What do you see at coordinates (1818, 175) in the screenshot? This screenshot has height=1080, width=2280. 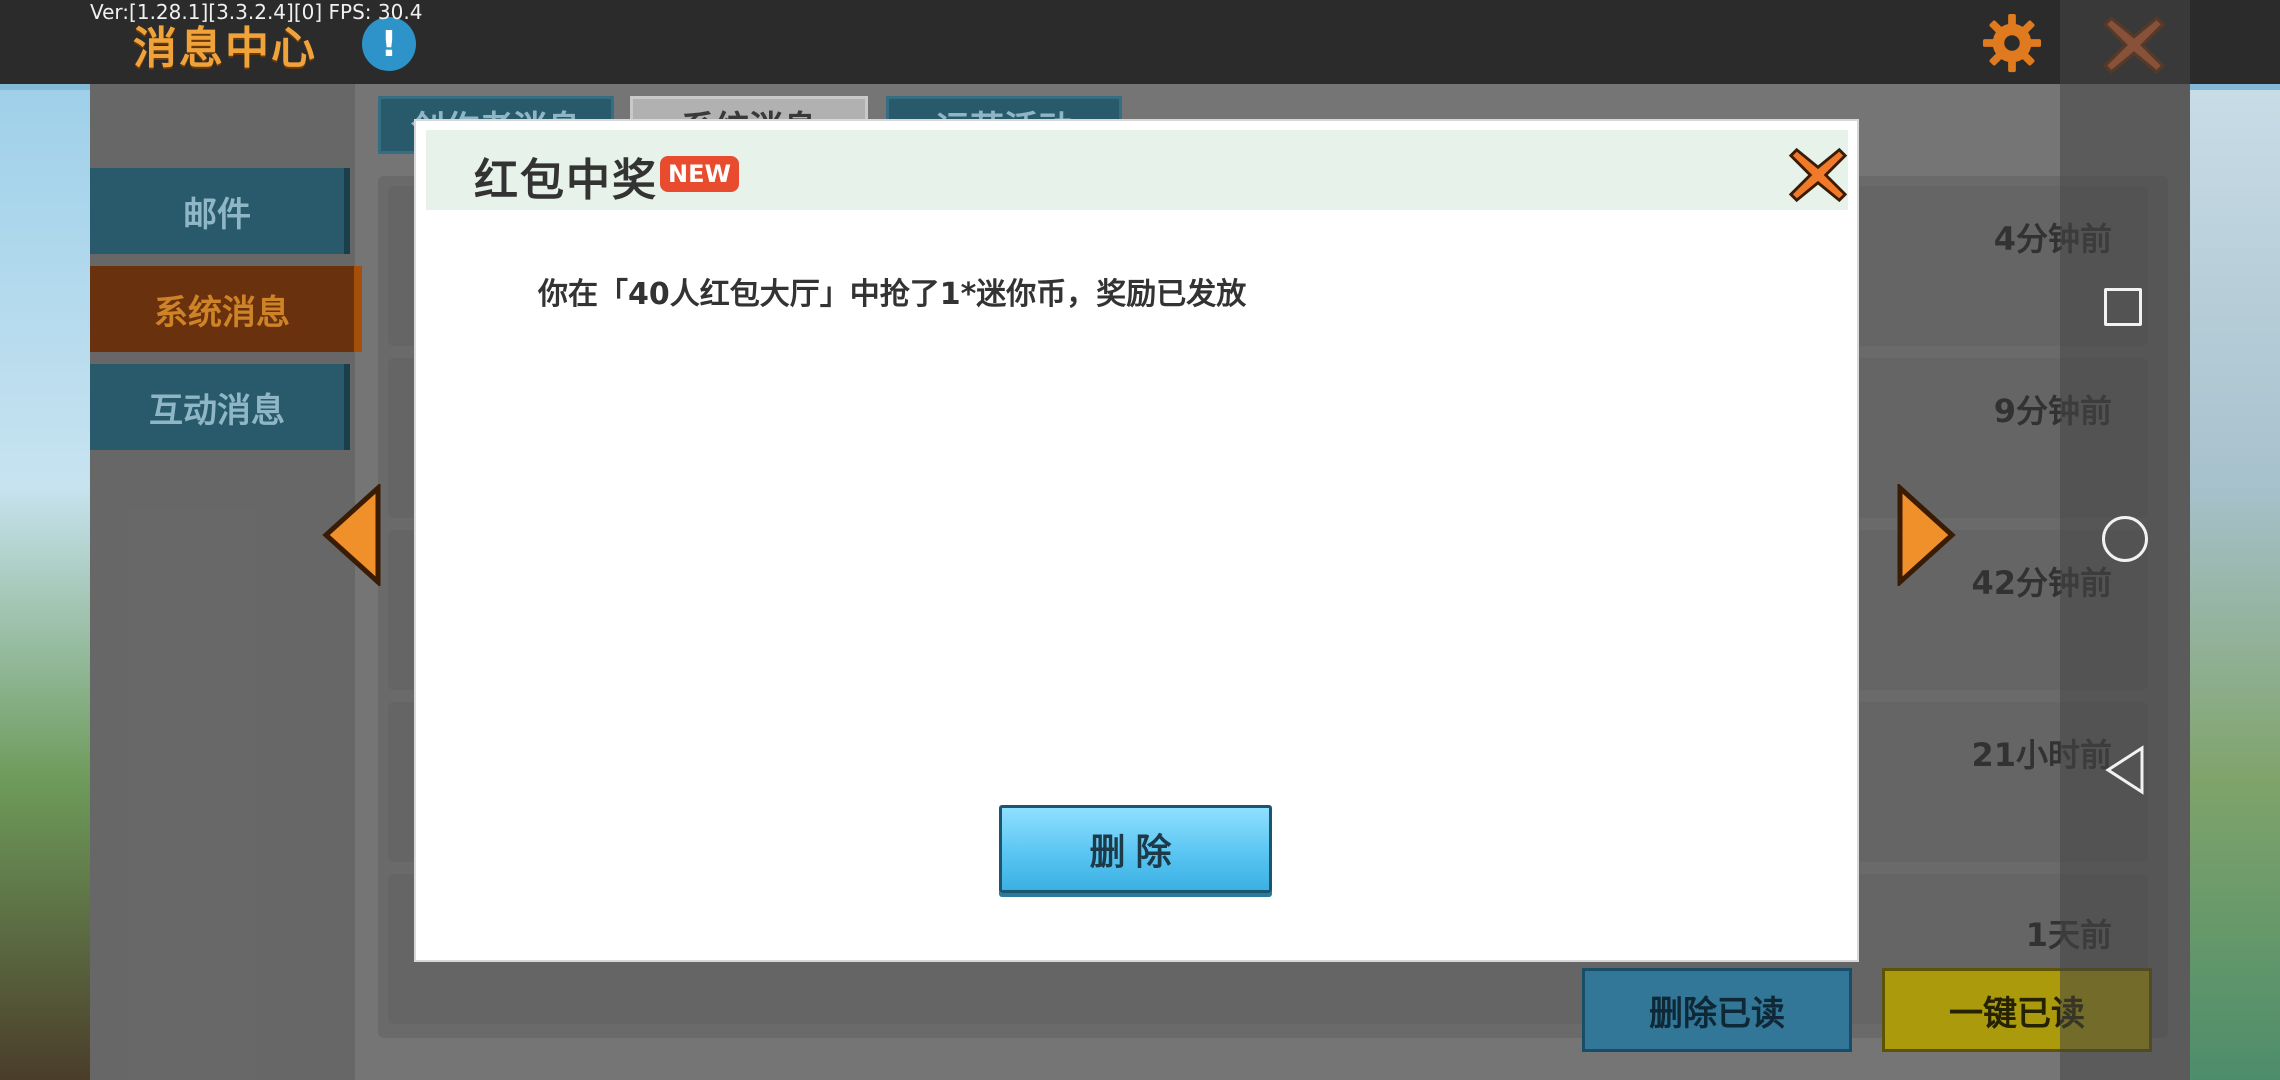 I see `close-icon` at bounding box center [1818, 175].